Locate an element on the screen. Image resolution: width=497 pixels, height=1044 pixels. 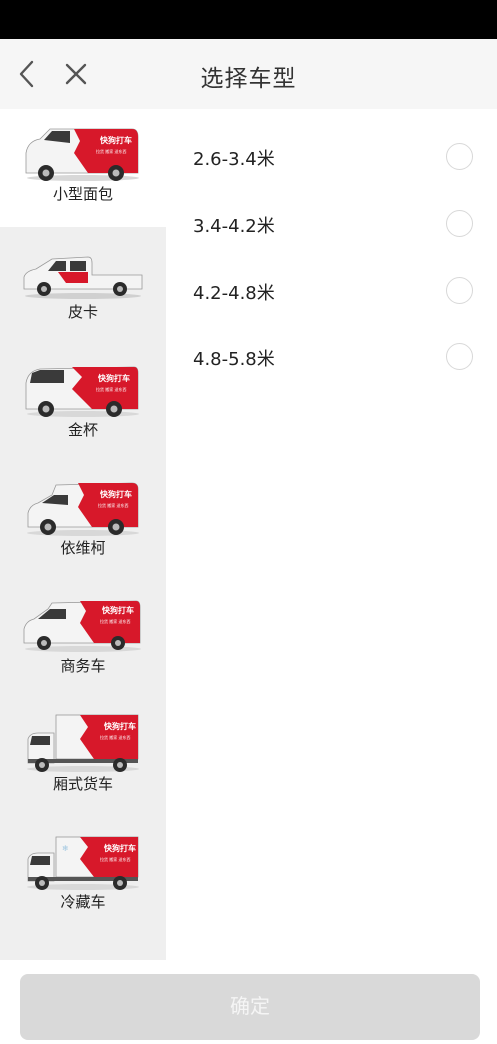
sidebar-item-jinbei: 快狗打车 拉货 搬家 送东西 金杯 is located at coordinates (83, 404).